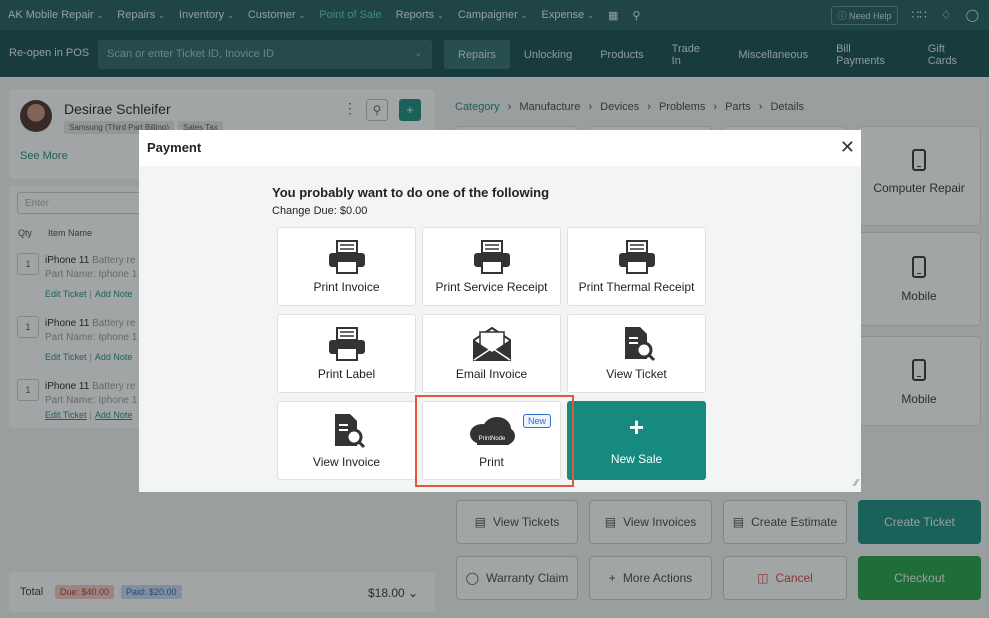 Image resolution: width=989 pixels, height=618 pixels. What do you see at coordinates (320, 211) in the screenshot?
I see `change-due: Change Due: $0.00` at bounding box center [320, 211].